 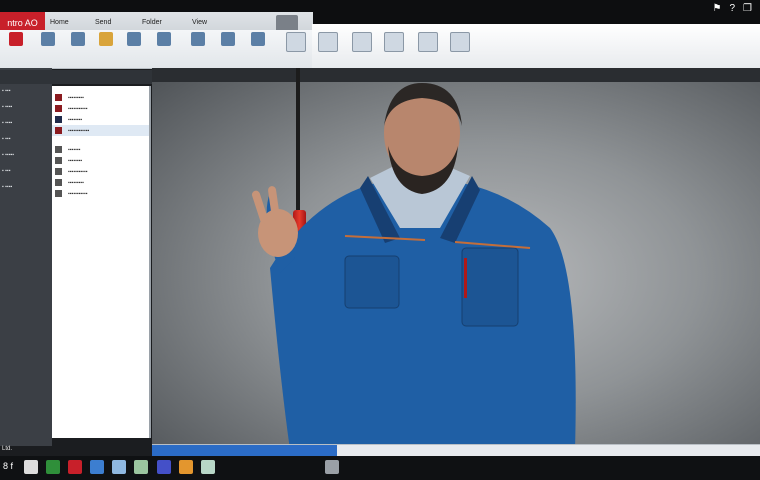 What do you see at coordinates (76, 77) in the screenshot?
I see `folder-pane-header` at bounding box center [76, 77].